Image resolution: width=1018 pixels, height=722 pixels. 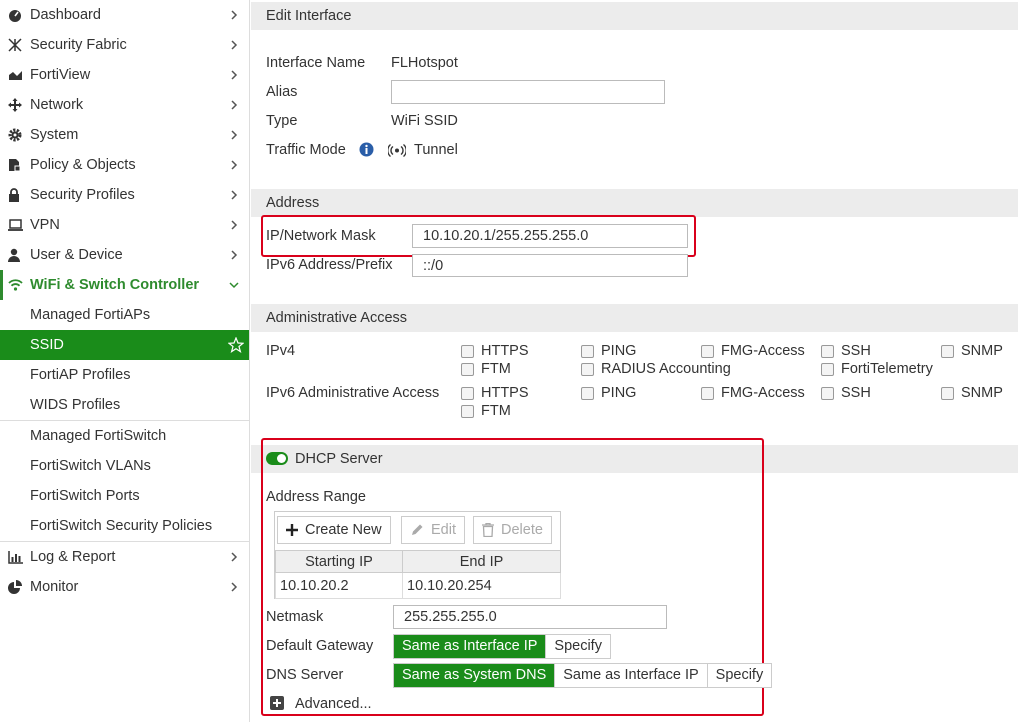 I want to click on wifi-icon, so click(x=17, y=285).